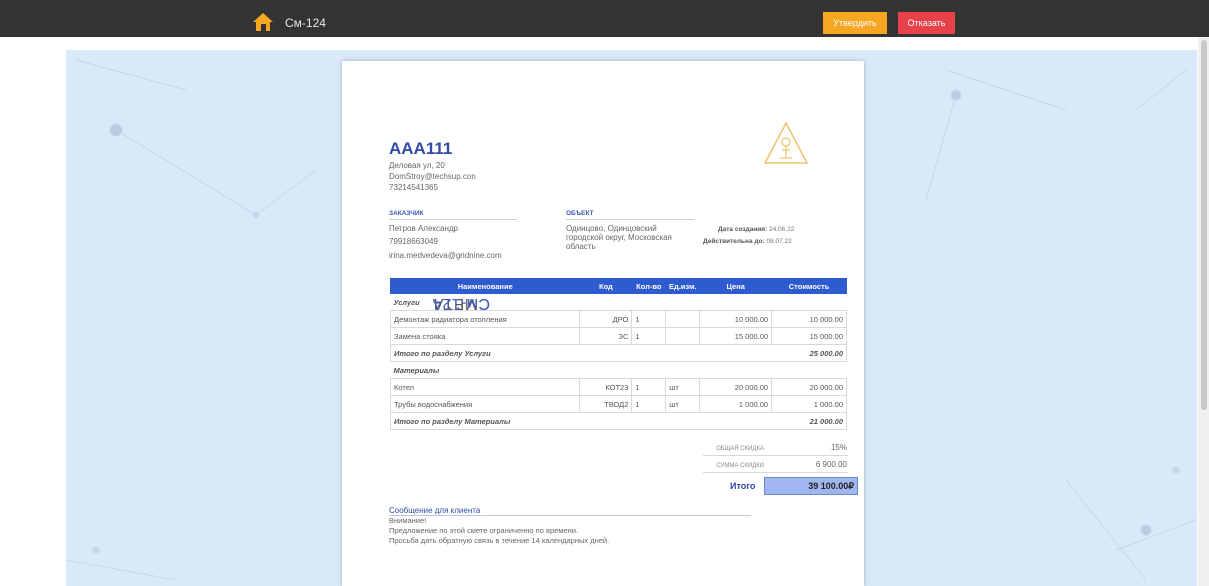 The image size is (1209, 586). What do you see at coordinates (606, 336) in the screenshot?
I see `item-code: ЗС` at bounding box center [606, 336].